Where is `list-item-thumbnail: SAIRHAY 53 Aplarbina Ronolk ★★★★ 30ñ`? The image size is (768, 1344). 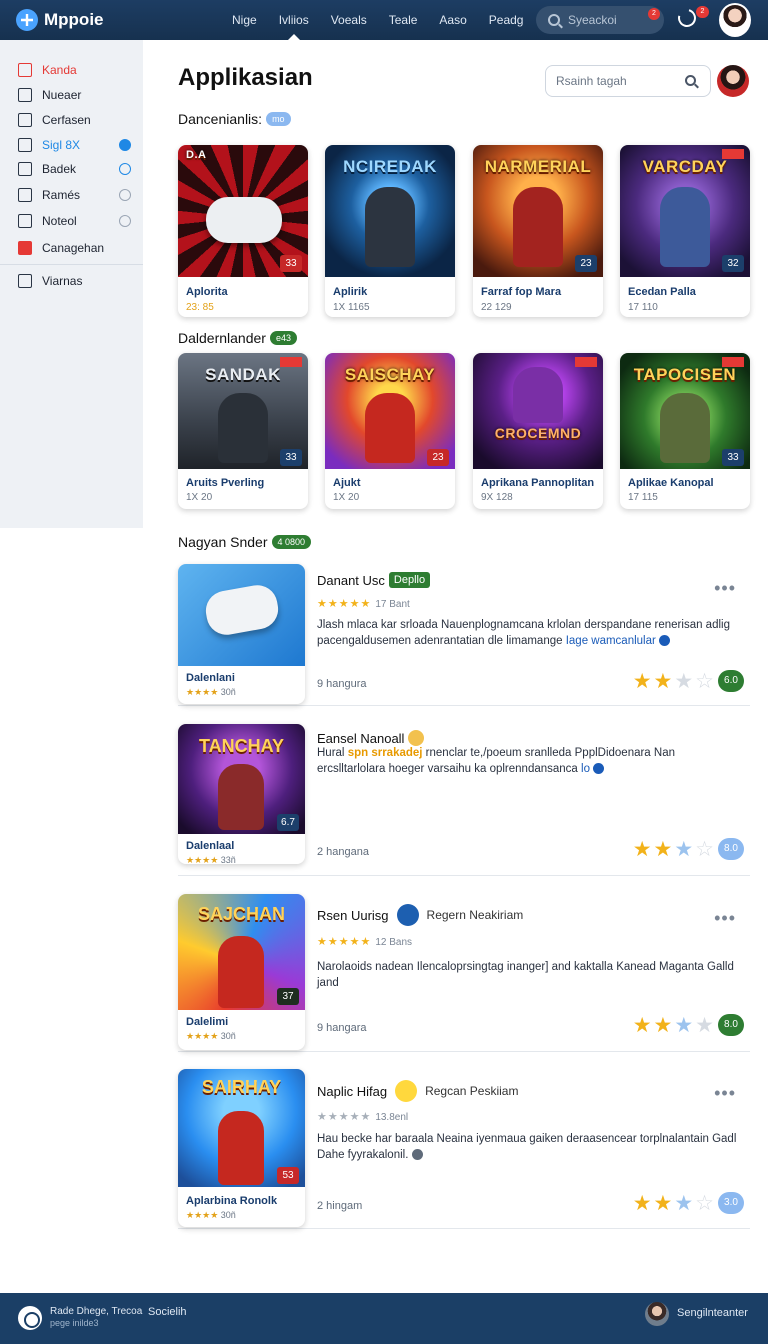 list-item-thumbnail: SAIRHAY 53 Aplarbina Ronolk ★★★★ 30ñ is located at coordinates (241, 1148).